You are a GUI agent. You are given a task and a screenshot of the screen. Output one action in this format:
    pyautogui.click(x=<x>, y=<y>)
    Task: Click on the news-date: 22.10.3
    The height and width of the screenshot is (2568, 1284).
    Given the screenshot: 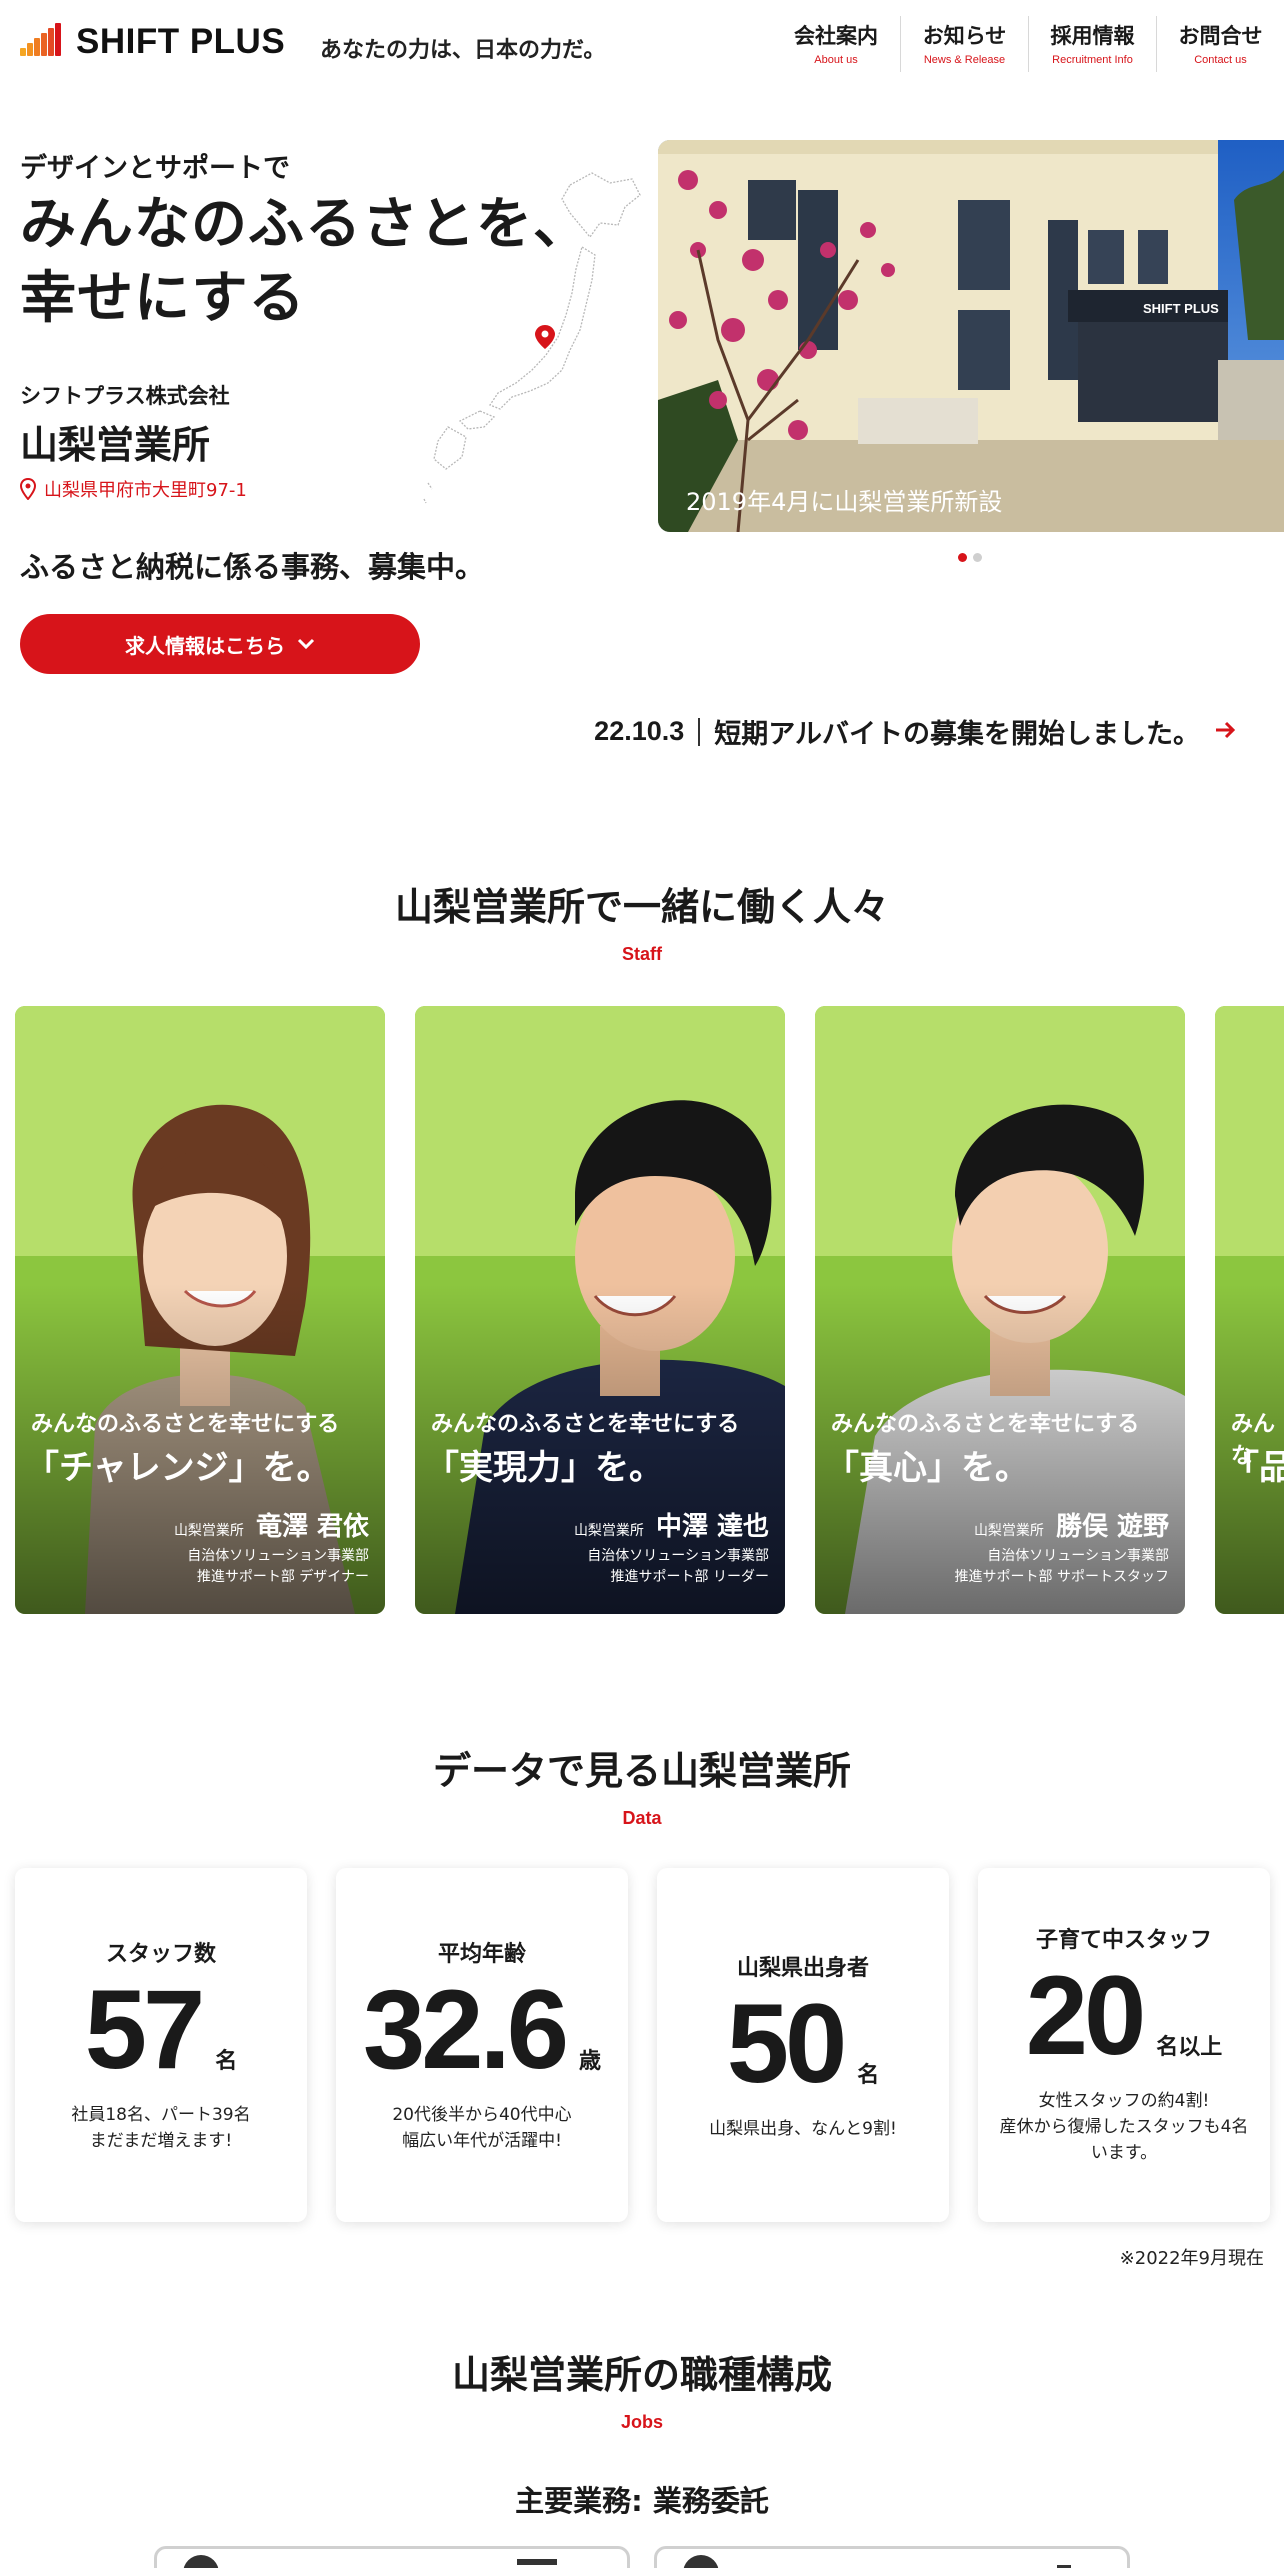 What is the action you would take?
    pyautogui.click(x=639, y=731)
    